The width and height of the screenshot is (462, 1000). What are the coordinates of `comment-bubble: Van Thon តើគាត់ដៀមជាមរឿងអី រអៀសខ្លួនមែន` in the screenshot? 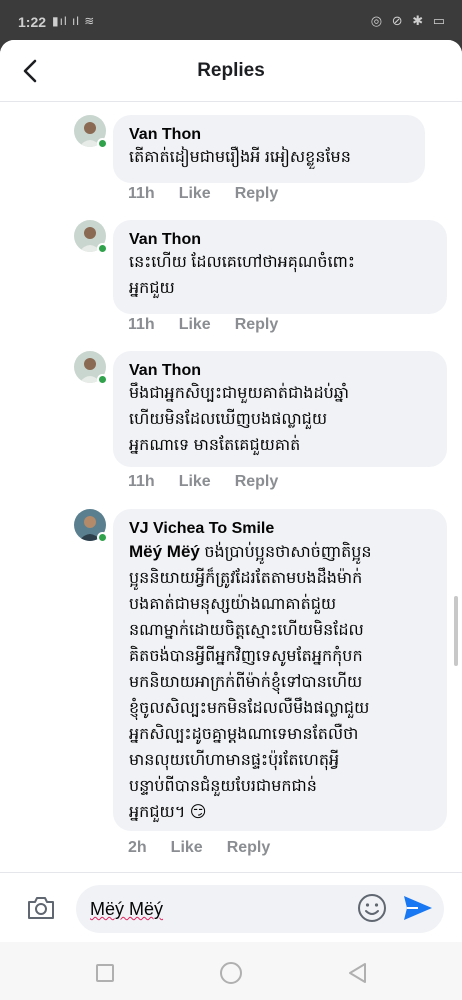 It's located at (269, 149).